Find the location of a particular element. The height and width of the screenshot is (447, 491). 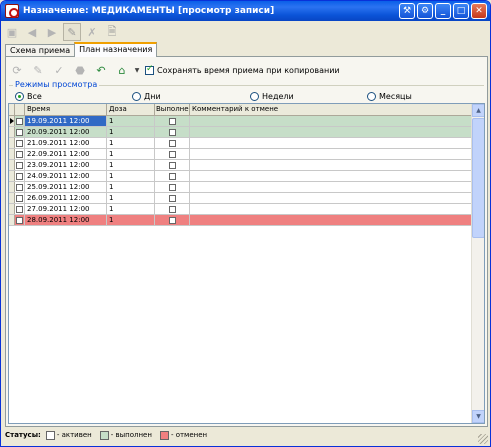

table-row: 27.09.2011 12:00 1 is located at coordinates (246, 209).